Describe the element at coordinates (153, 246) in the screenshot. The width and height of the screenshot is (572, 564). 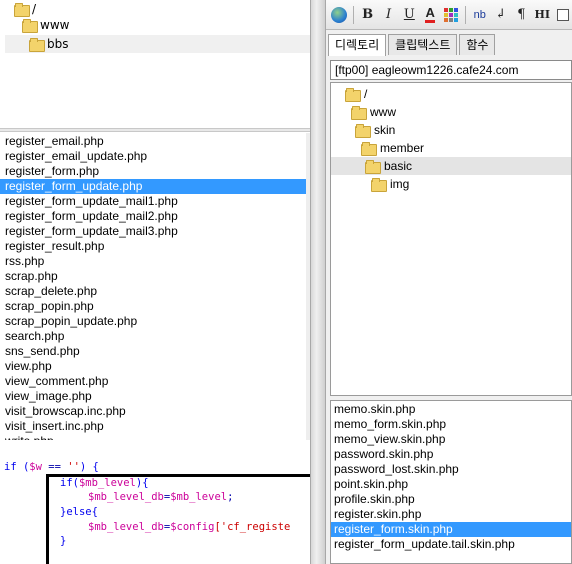
I see `file-list-item: register_result.php` at that location.